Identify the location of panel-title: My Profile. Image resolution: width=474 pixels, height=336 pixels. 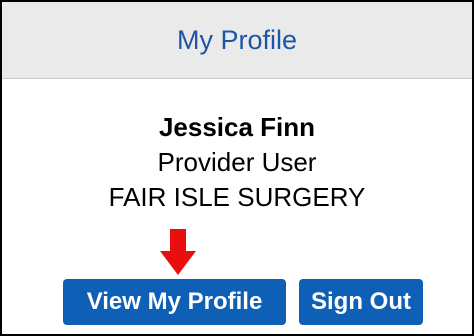
(237, 39).